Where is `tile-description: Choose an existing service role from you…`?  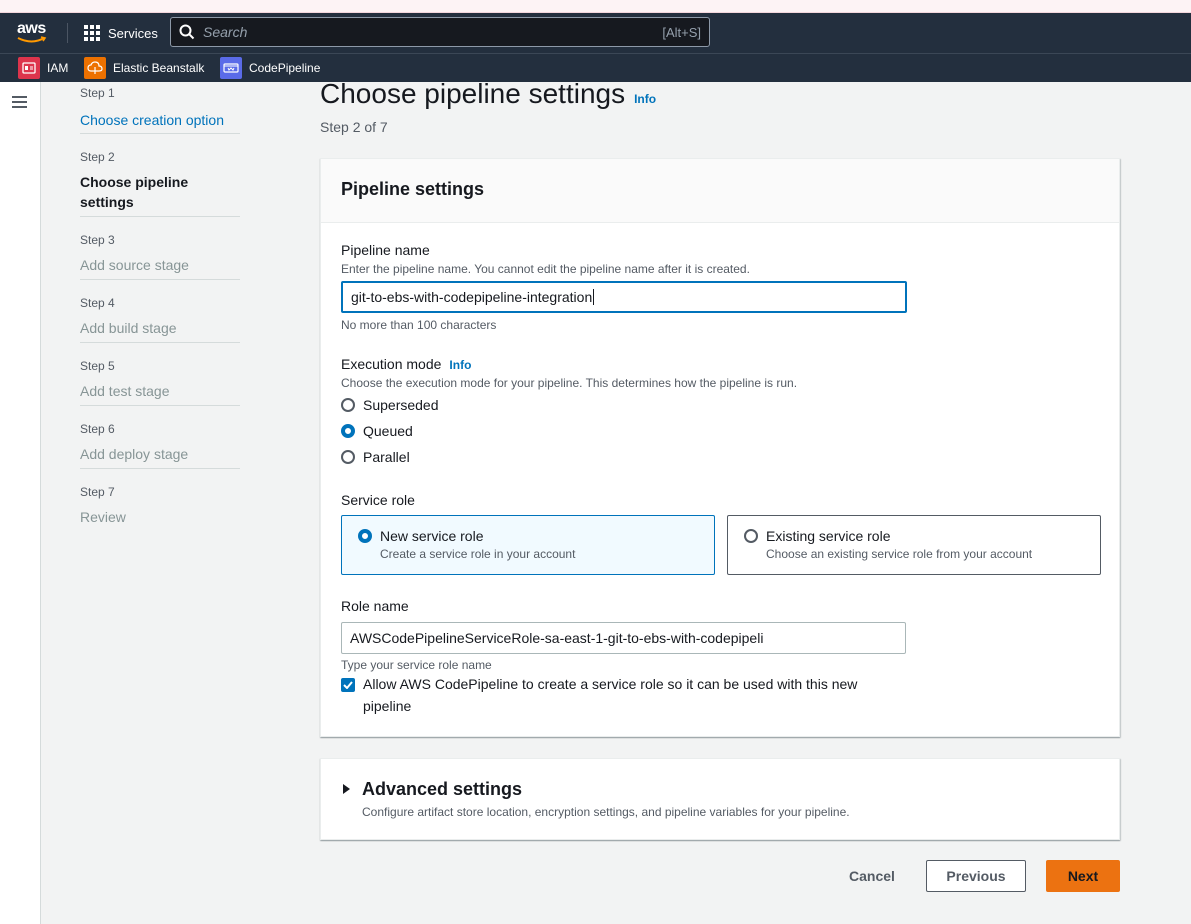 tile-description: Choose an existing service role from you… is located at coordinates (899, 554).